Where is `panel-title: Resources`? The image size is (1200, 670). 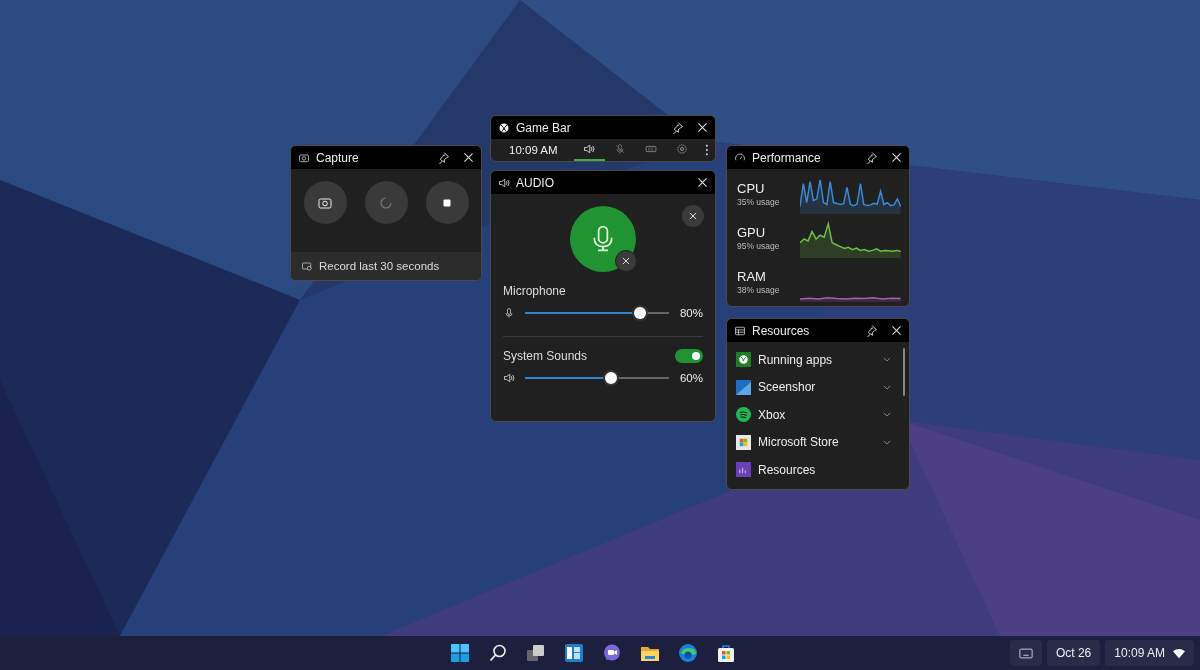 panel-title: Resources is located at coordinates (781, 330).